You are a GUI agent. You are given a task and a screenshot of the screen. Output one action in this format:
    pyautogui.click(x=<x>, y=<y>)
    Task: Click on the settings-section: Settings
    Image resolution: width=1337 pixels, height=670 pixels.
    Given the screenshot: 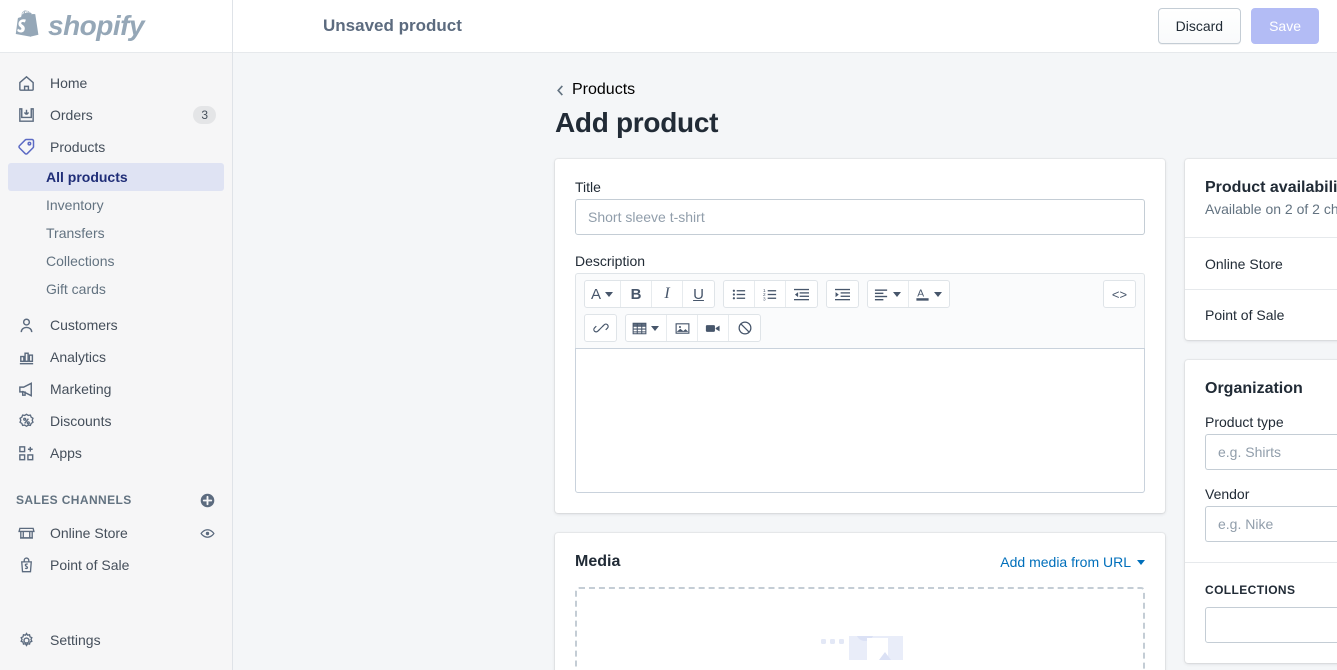 What is the action you would take?
    pyautogui.click(x=116, y=643)
    